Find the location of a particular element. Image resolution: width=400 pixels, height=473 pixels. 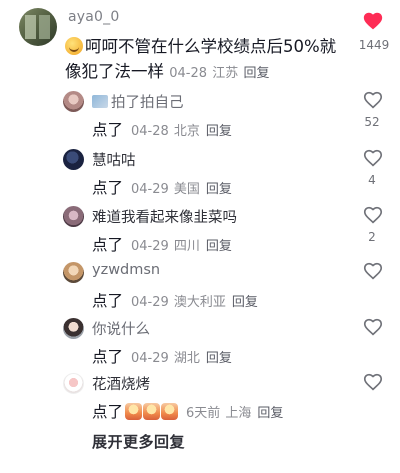

reply-username: 你说什么 is located at coordinates (121, 328).